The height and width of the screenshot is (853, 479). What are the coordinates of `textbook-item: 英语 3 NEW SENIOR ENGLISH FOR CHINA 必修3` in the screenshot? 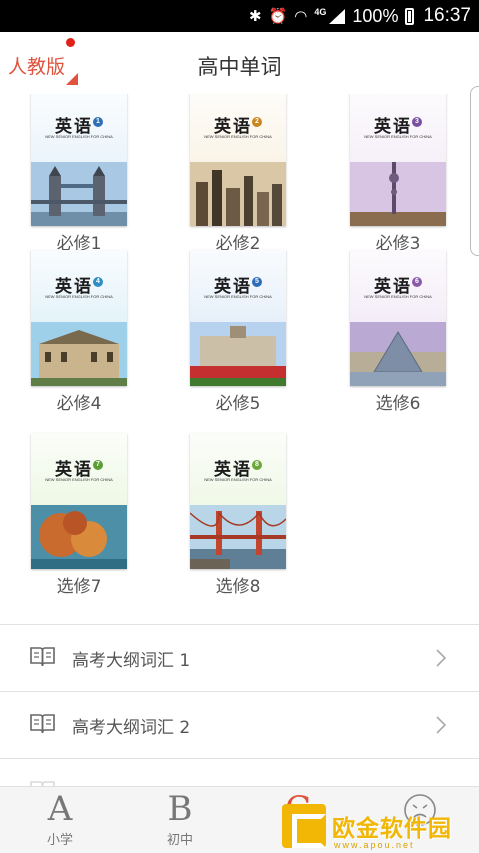 It's located at (398, 174).